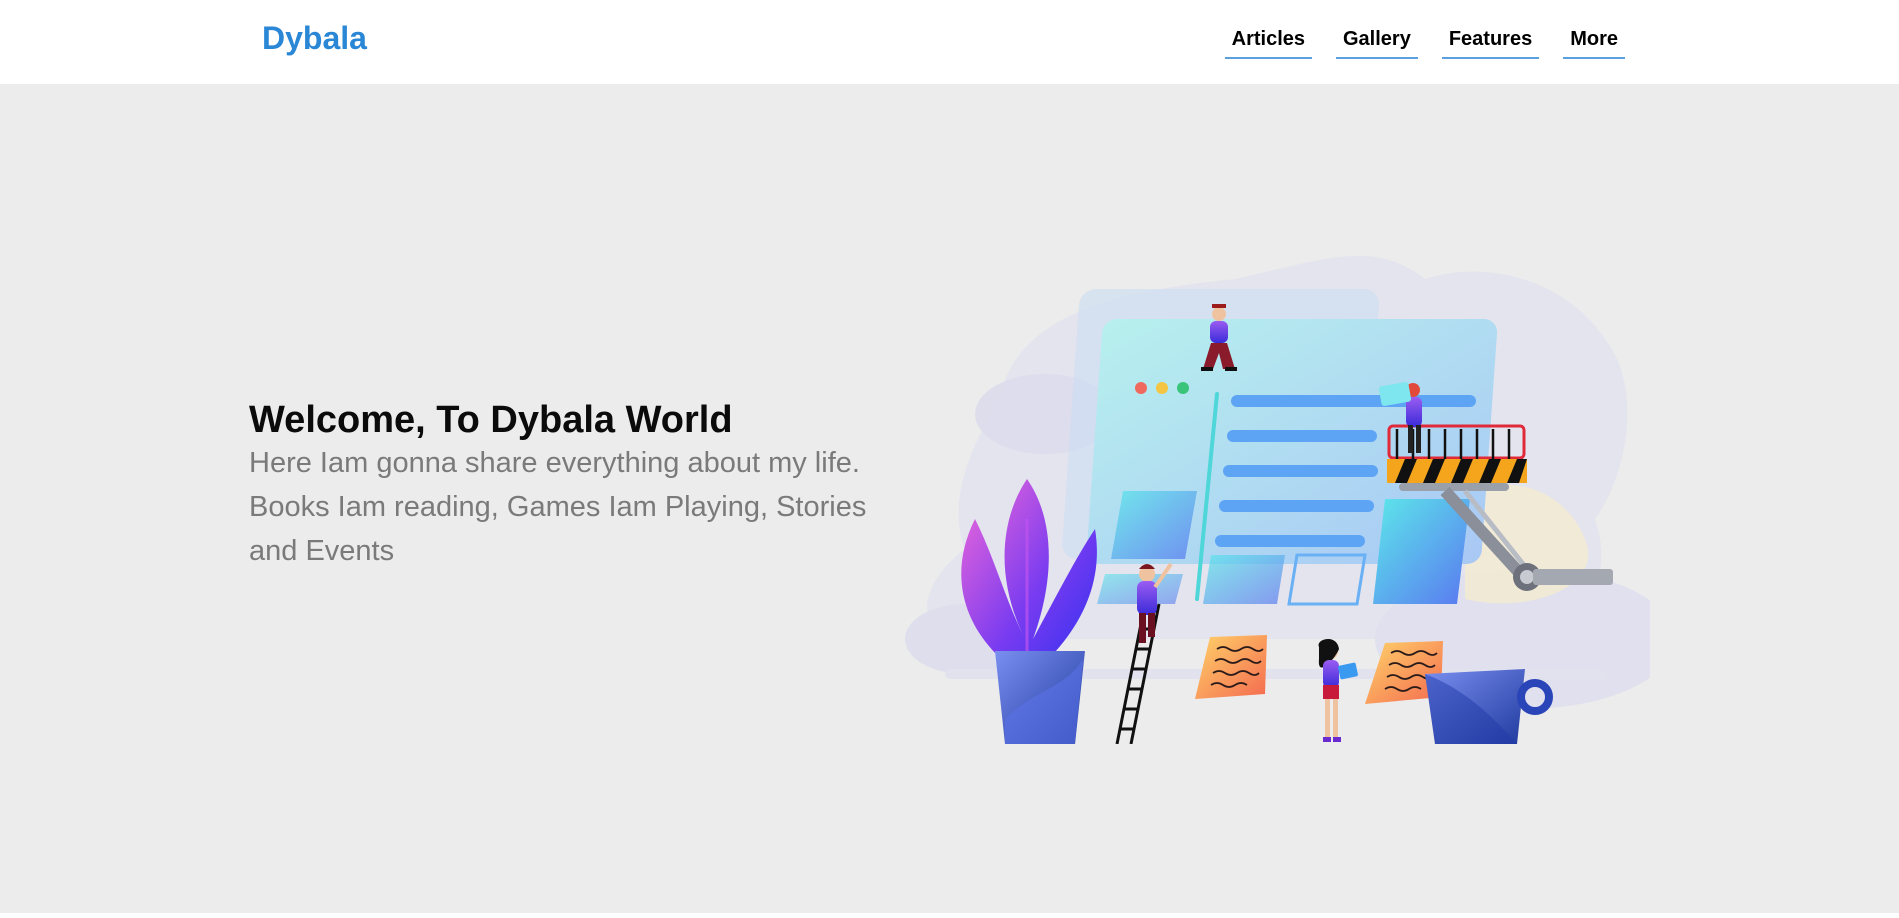 The image size is (1899, 918). I want to click on nav-menu: Articles Gallery Features More, so click(1424, 42).